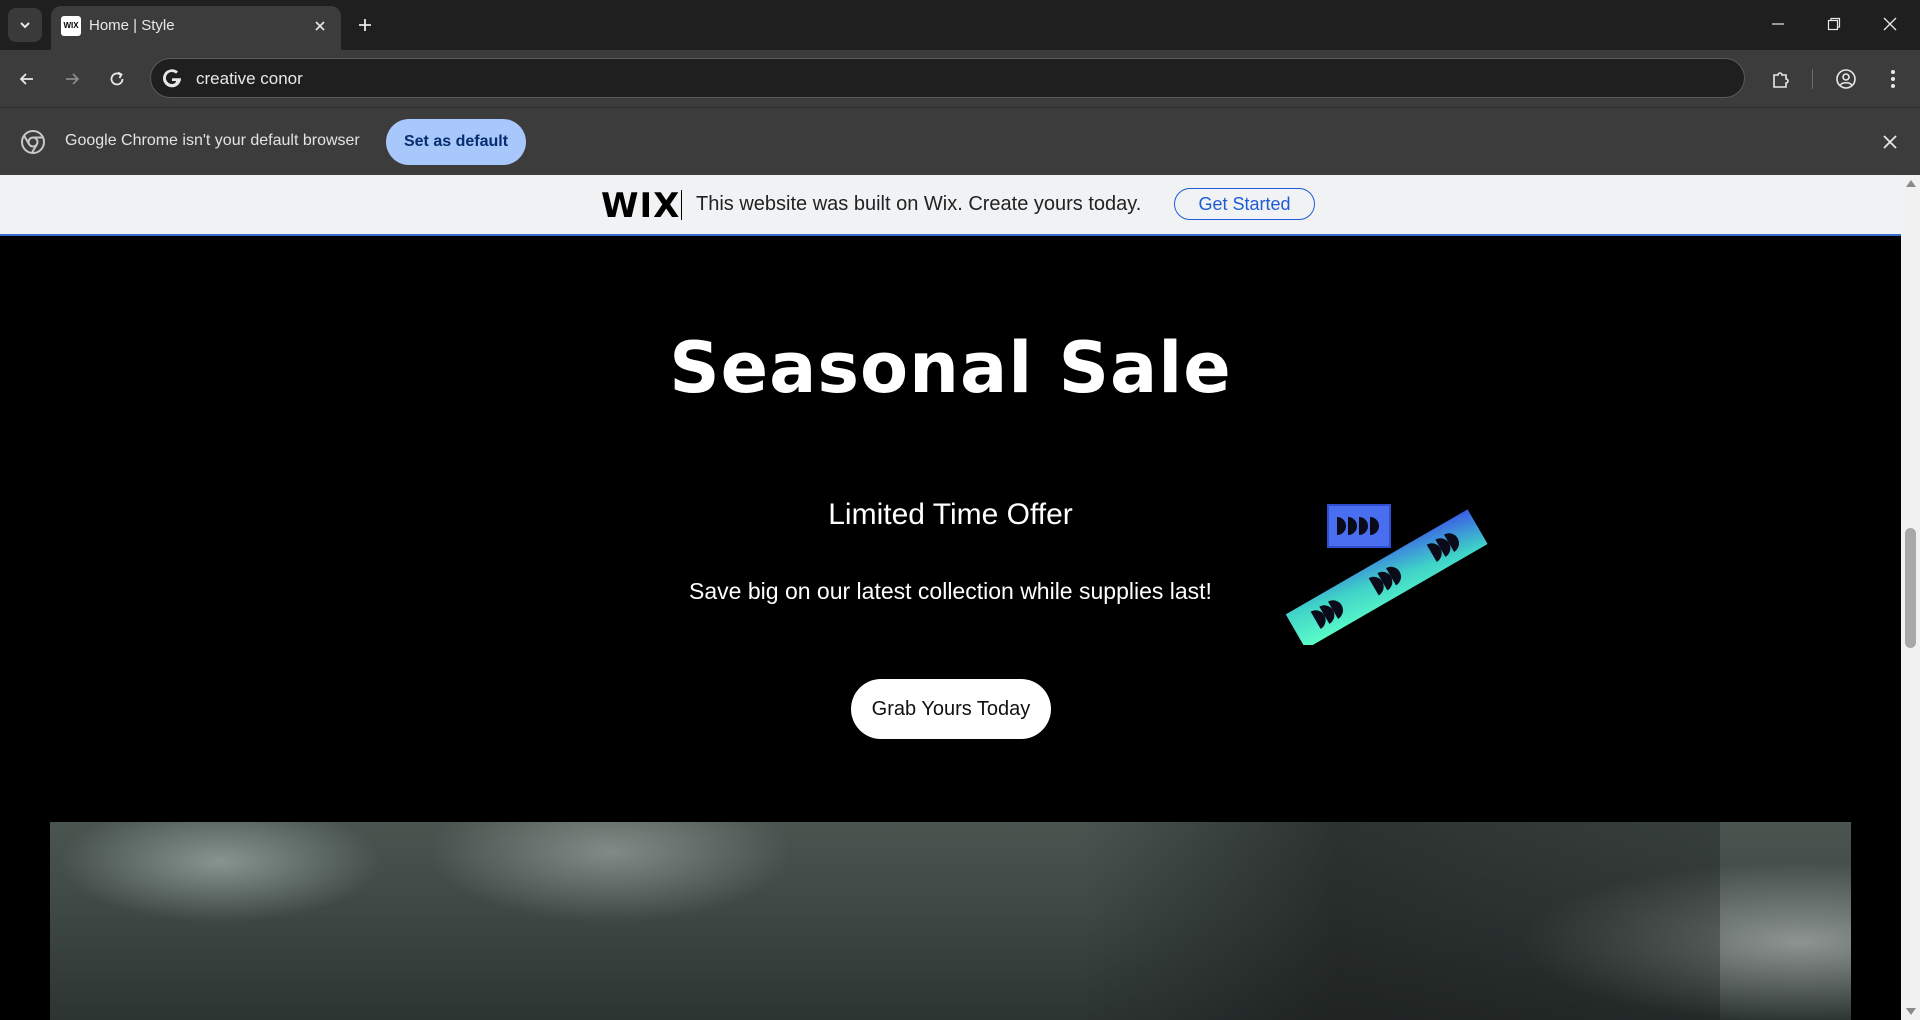 The height and width of the screenshot is (1020, 1920). I want to click on plus-icon, so click(365, 25).